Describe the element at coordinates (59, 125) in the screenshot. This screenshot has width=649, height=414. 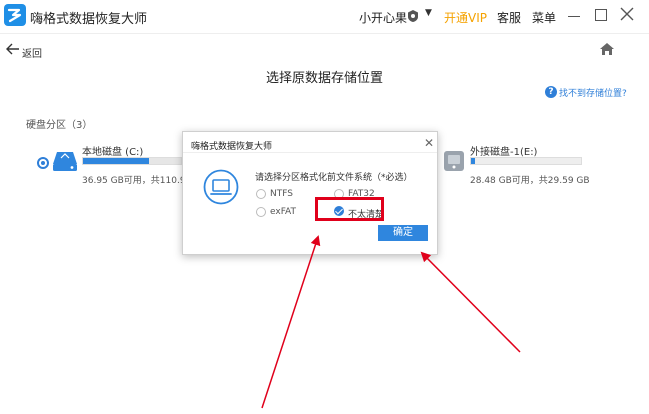
I see `section-label: 硬盘分区（3）` at that location.